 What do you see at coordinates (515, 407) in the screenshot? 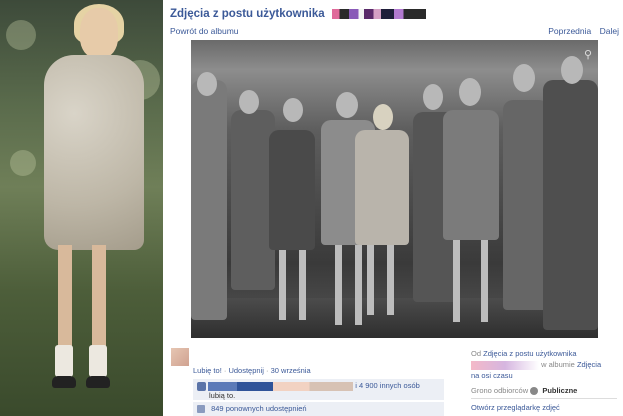
I see `open-photo-viewer-link: Otwórz przeglądarkę zdjęć` at bounding box center [515, 407].